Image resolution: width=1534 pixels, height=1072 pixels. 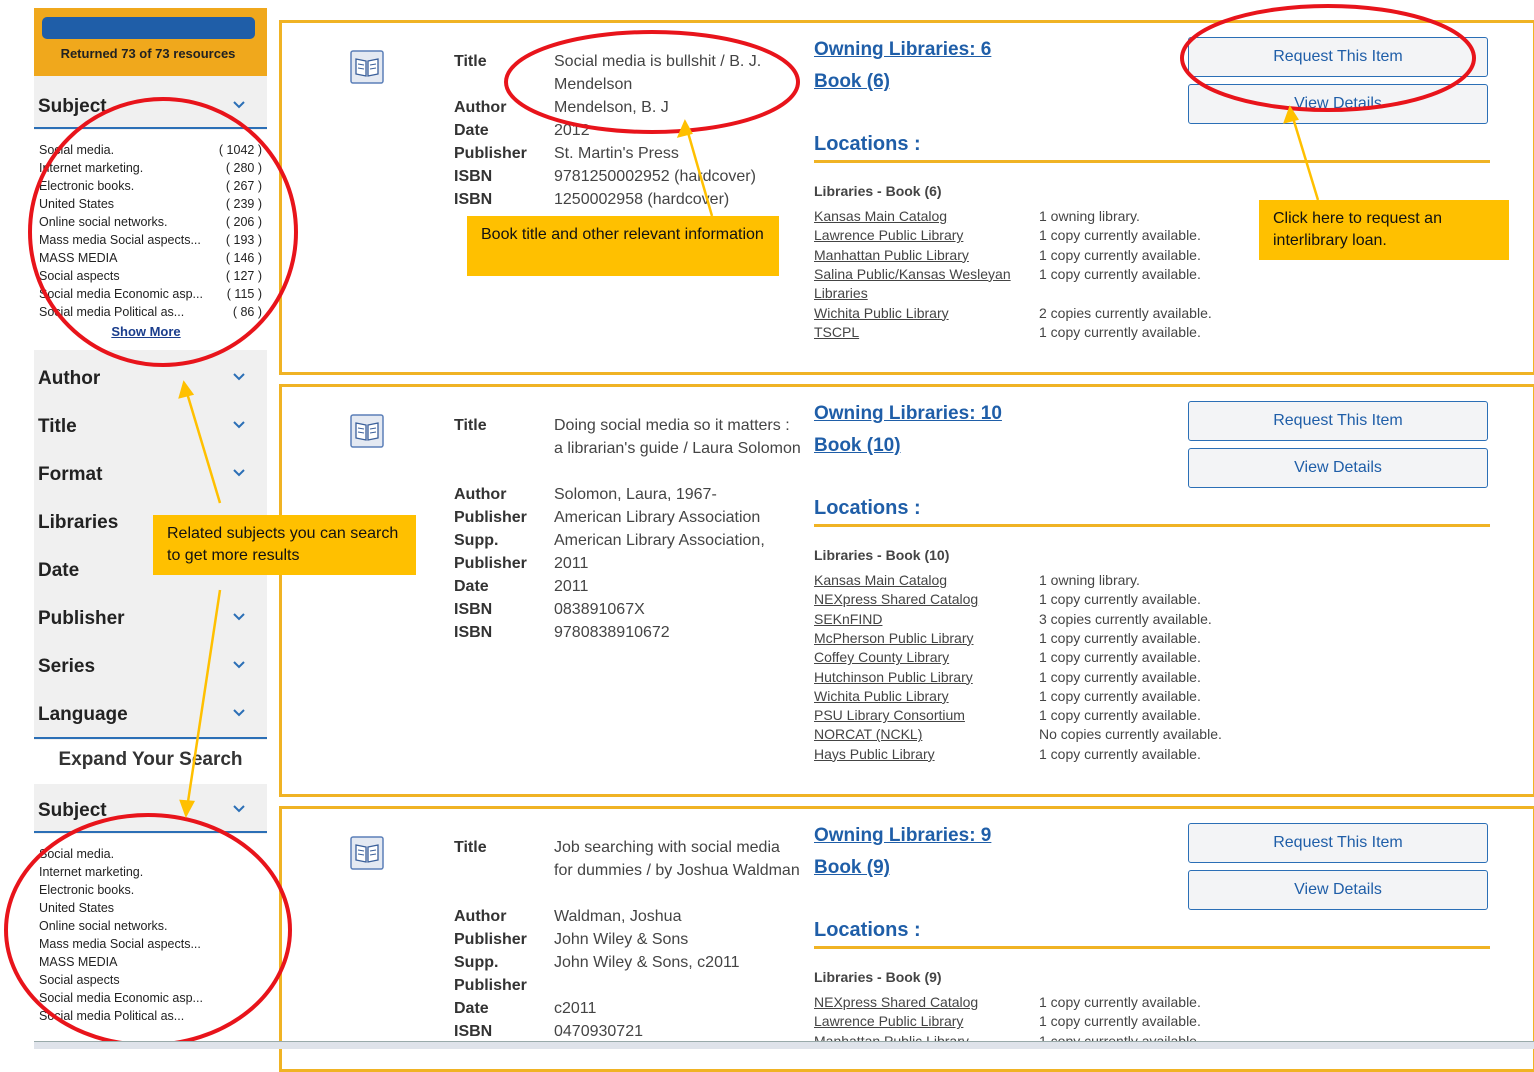 What do you see at coordinates (867, 144) in the screenshot?
I see `locations-title: Locations :` at bounding box center [867, 144].